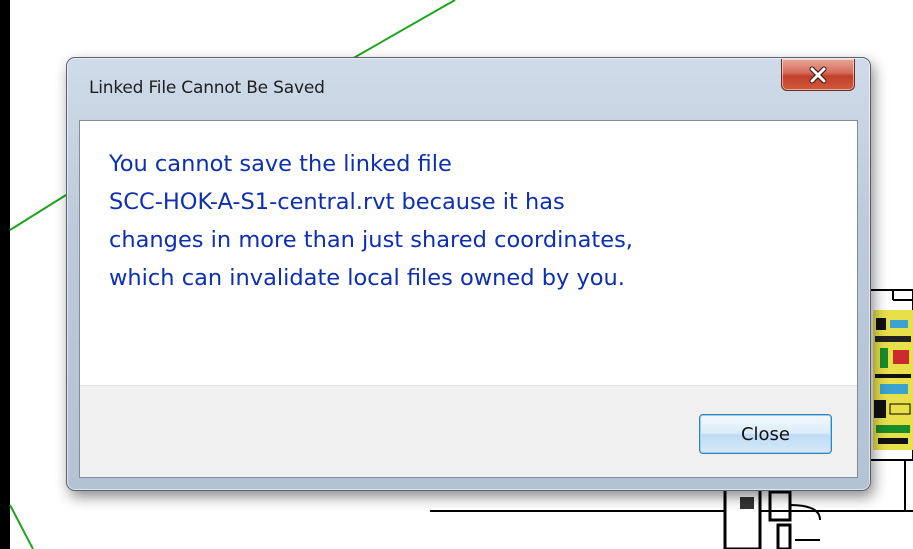  Describe the element at coordinates (280, 164) in the screenshot. I see `message-line: You cannot save the linked file` at that location.